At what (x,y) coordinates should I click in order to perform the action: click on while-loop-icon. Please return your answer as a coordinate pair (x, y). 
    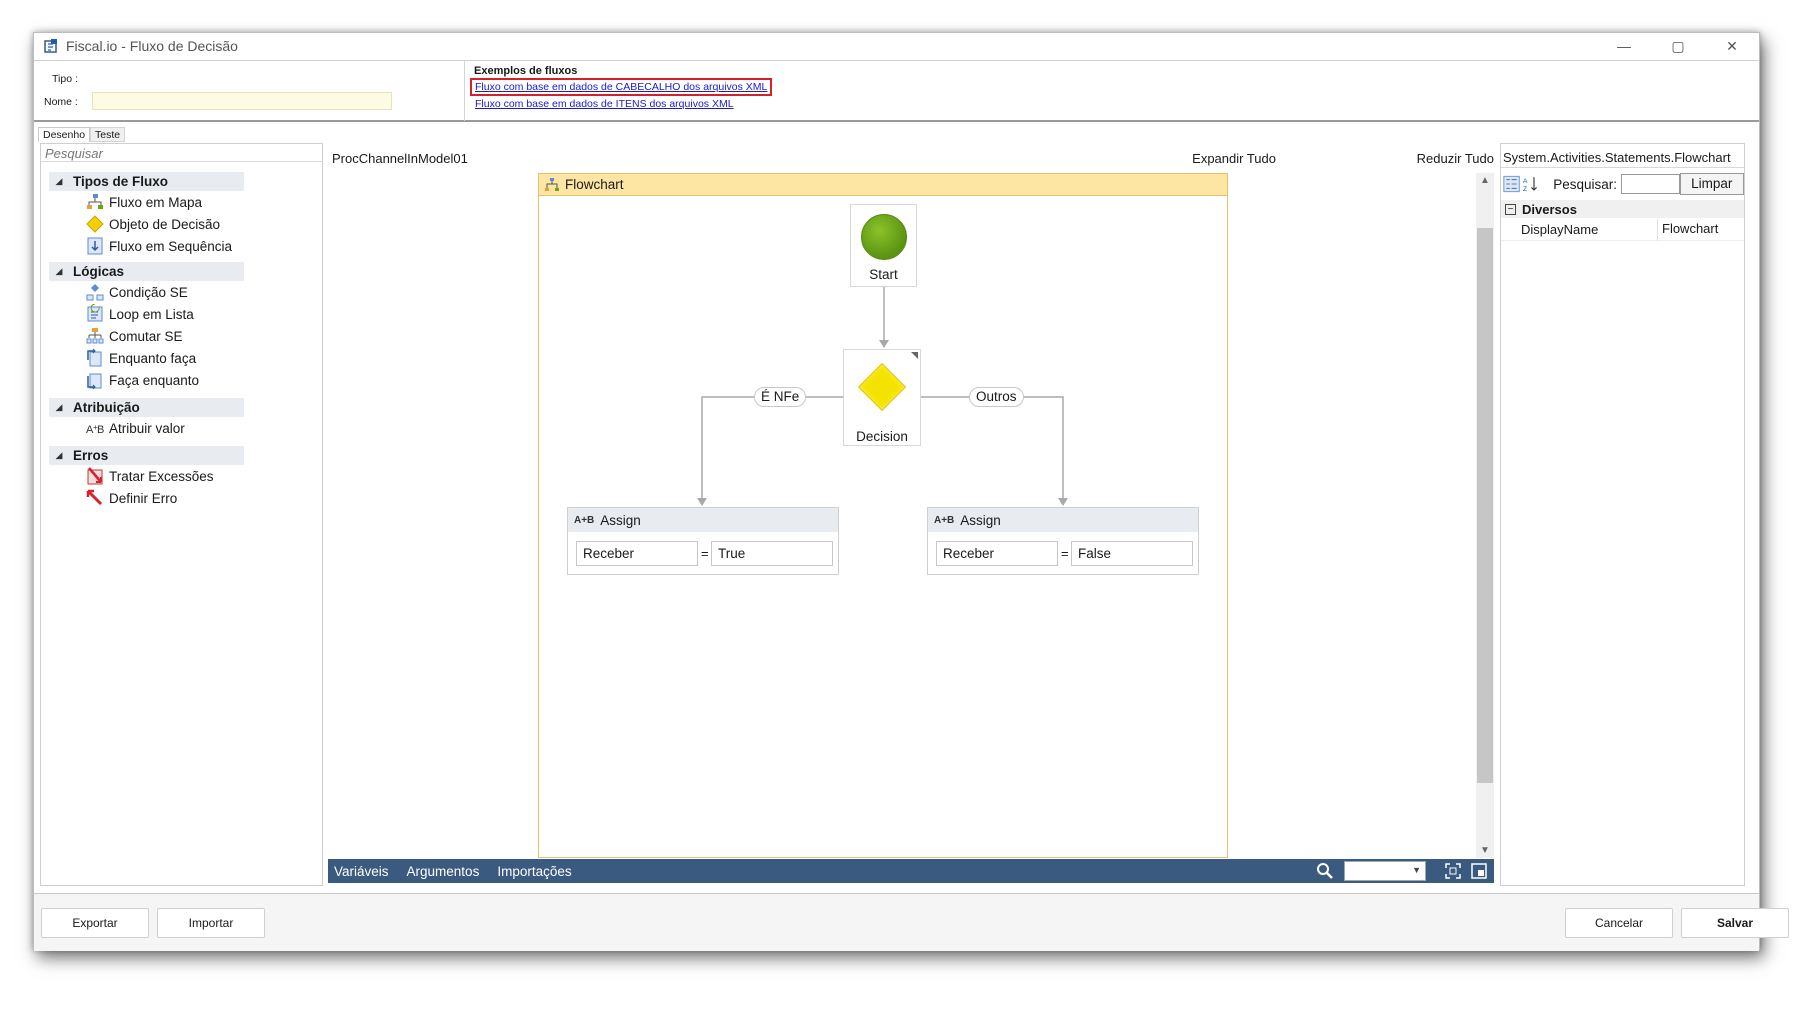
    Looking at the image, I should click on (94, 357).